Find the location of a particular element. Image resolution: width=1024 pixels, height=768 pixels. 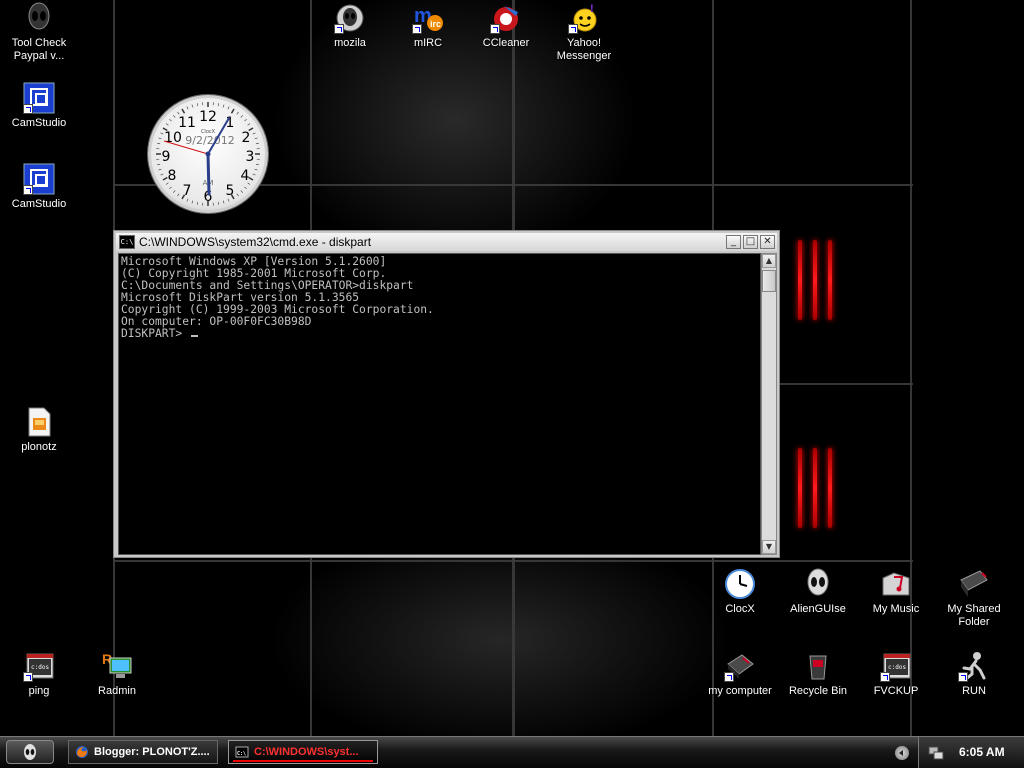

close-button: ✕ is located at coordinates (767, 242).